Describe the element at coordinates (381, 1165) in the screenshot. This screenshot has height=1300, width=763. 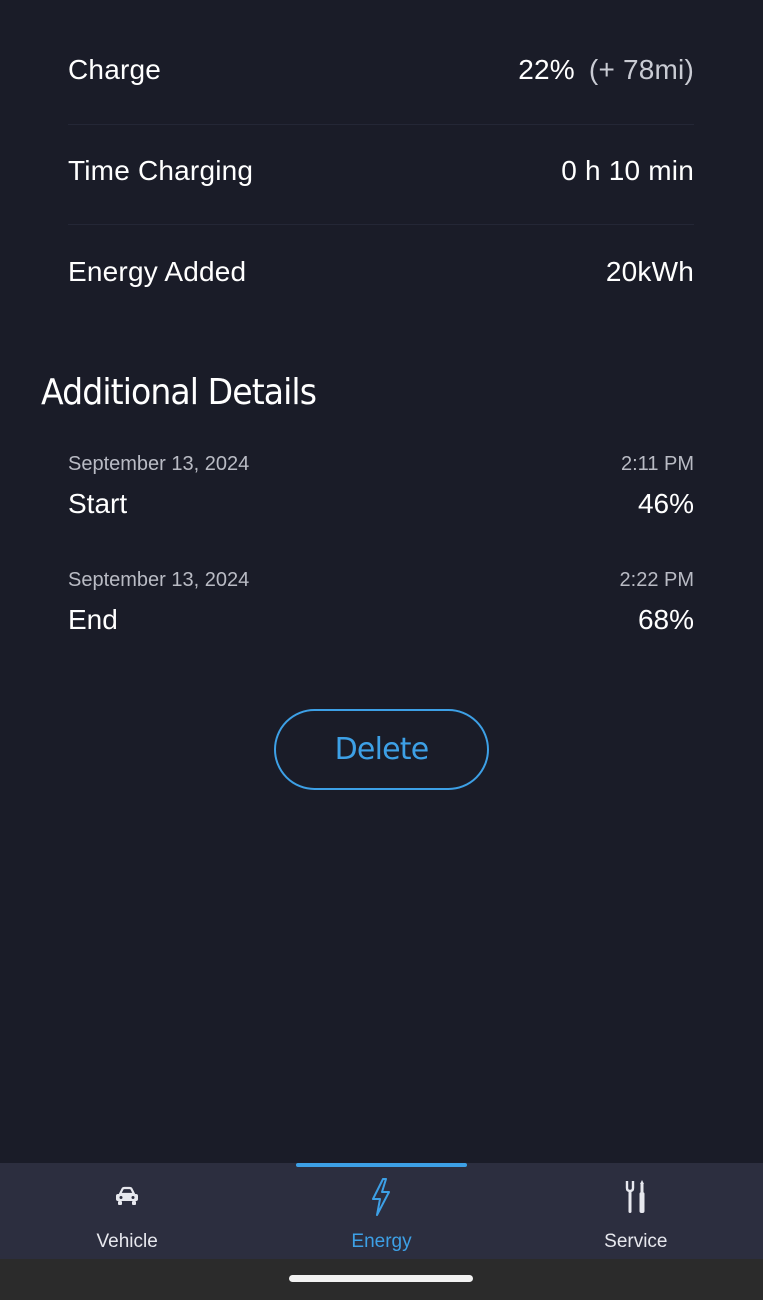
I see `active-tab-indicator` at that location.